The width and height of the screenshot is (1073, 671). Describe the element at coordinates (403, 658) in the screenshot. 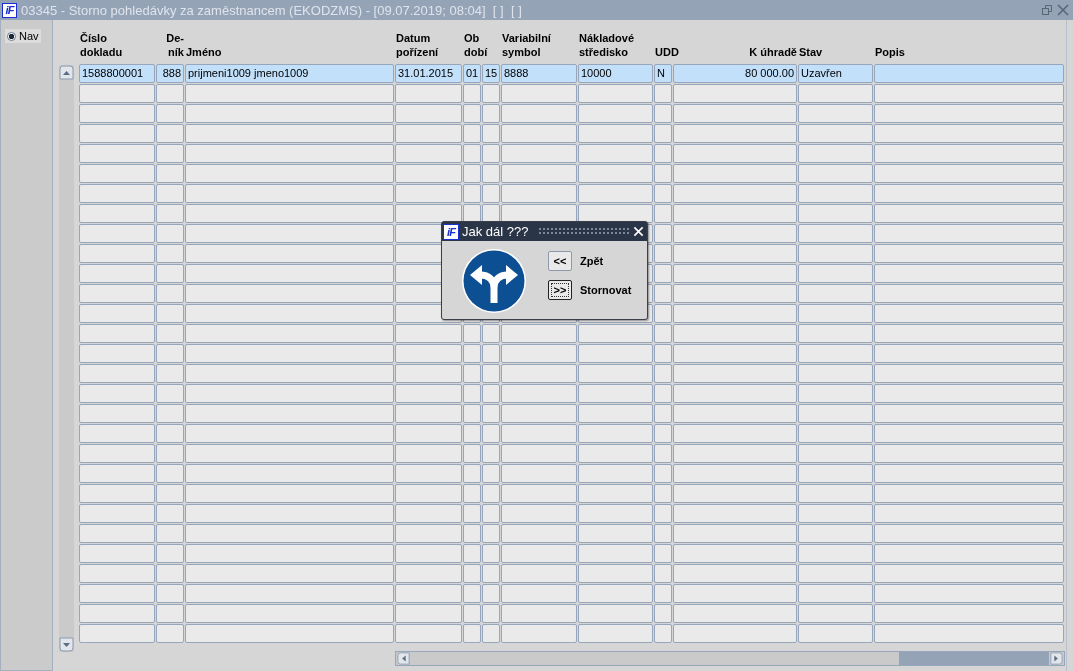

I see `scroll-left-icon` at that location.